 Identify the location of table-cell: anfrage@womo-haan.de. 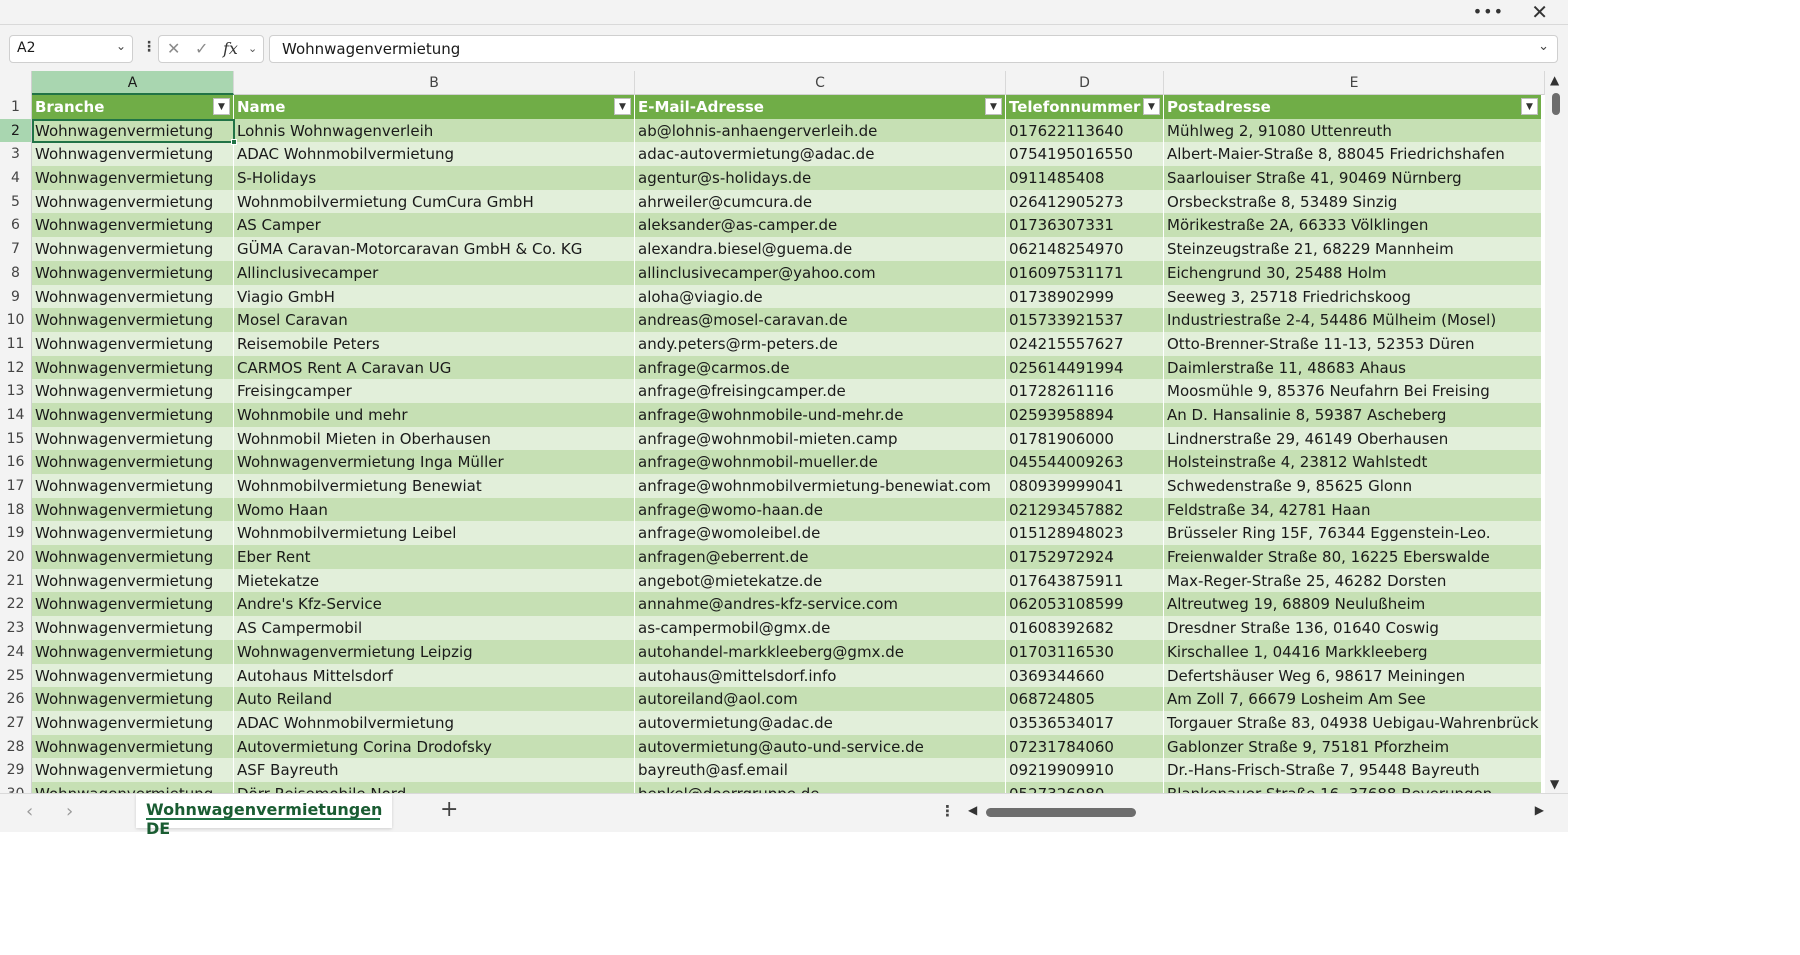
(820, 509).